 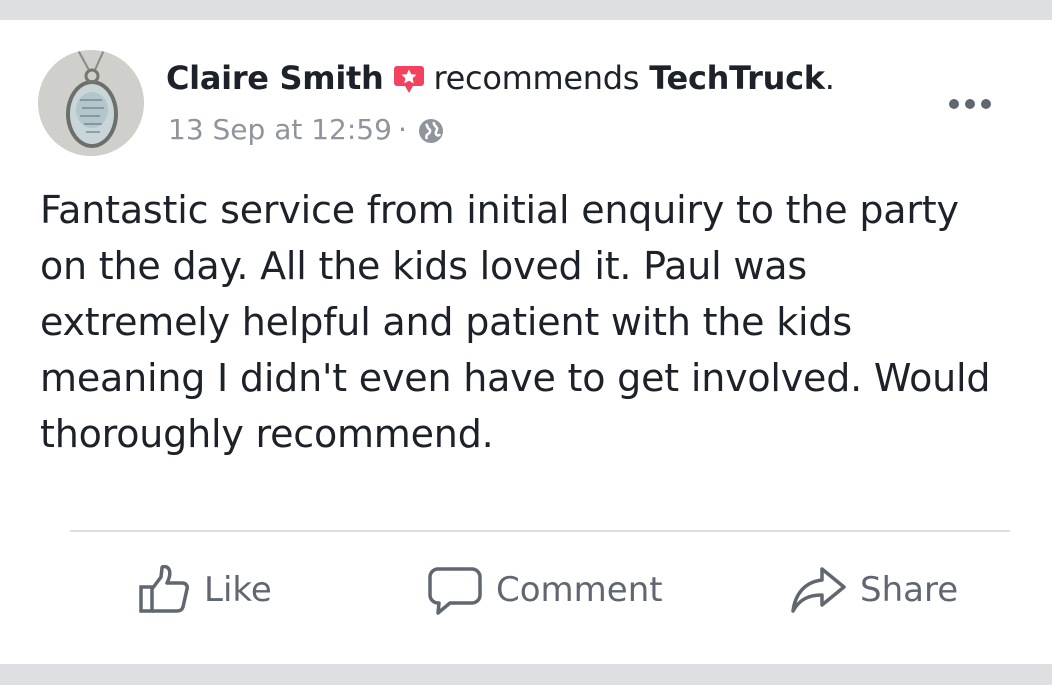 I want to click on thumbs-up-icon, so click(x=164, y=589).